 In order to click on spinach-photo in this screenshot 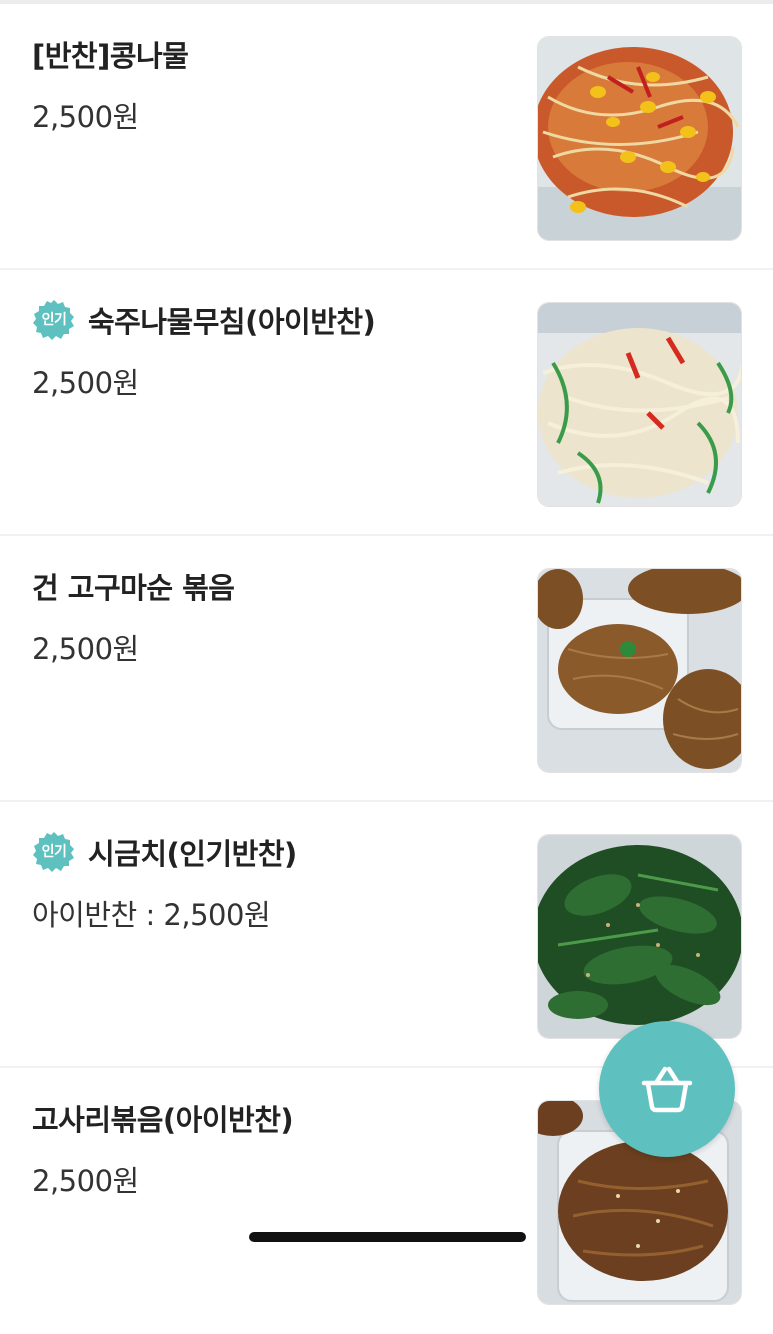, I will do `click(639, 936)`.